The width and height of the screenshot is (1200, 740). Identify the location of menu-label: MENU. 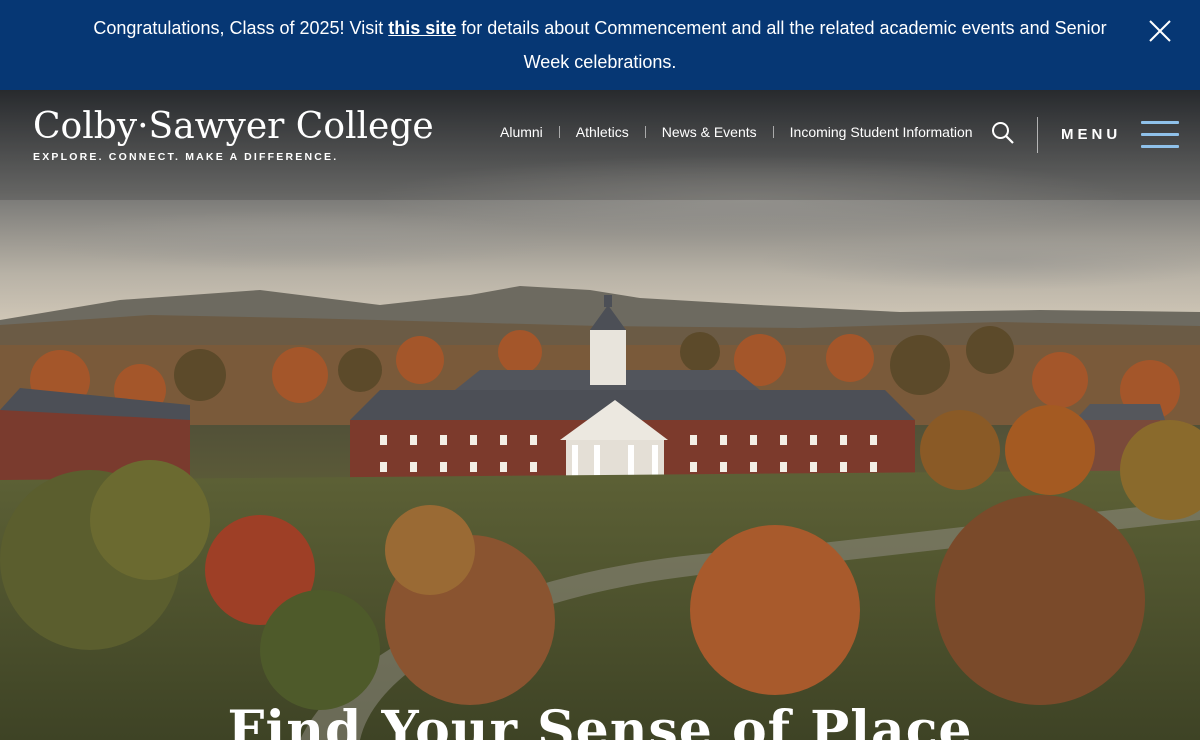
(1091, 134).